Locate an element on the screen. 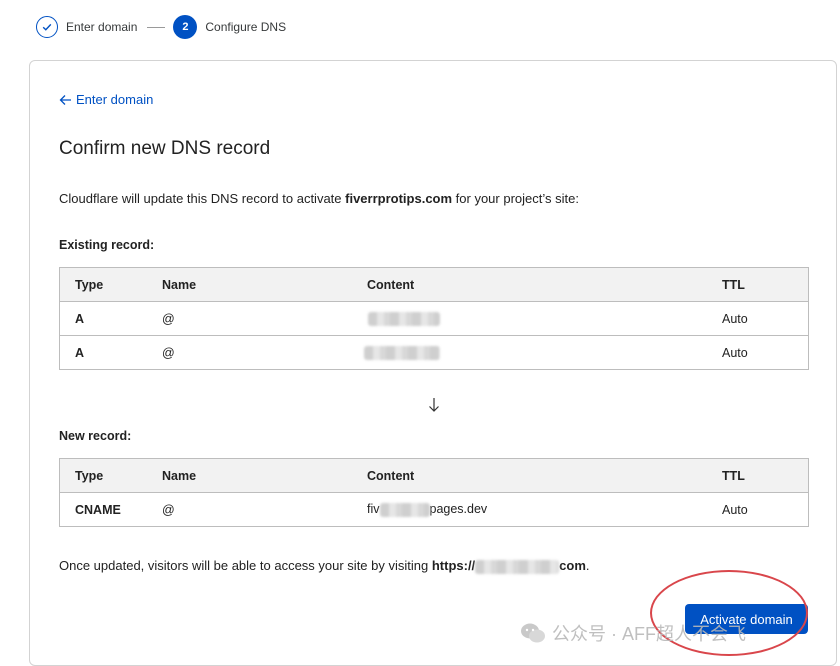 Image resolution: width=840 pixels, height=666 pixels. footer-url-start: https:// is located at coordinates (453, 565).